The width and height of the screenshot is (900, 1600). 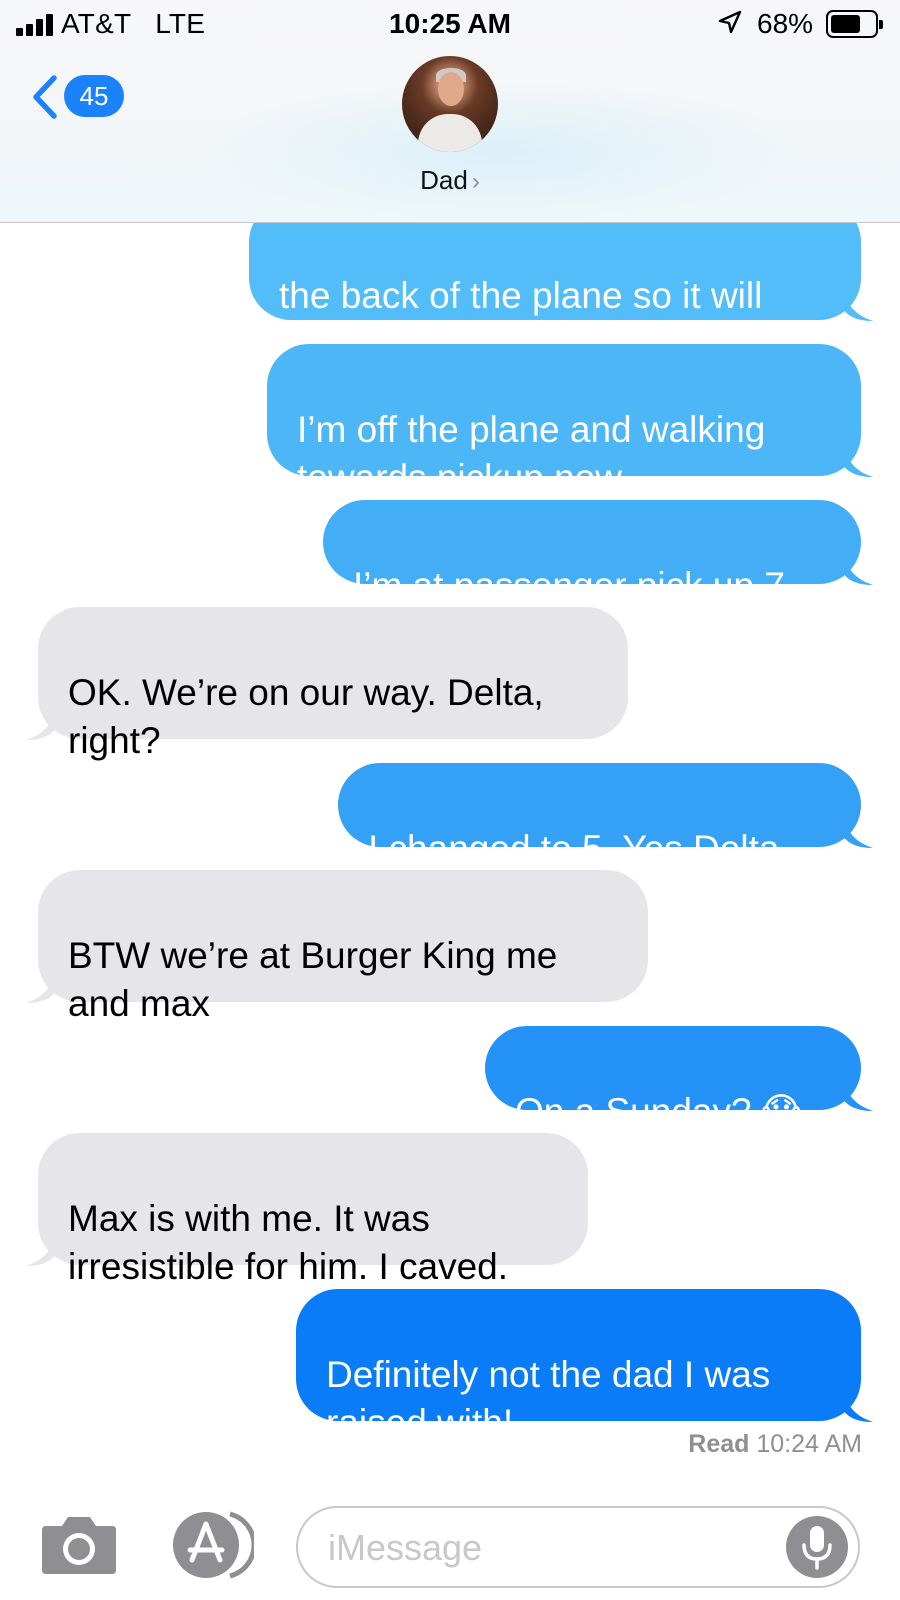 What do you see at coordinates (579, 848) in the screenshot?
I see `message-text: I changed to 5. Yes Delta.` at bounding box center [579, 848].